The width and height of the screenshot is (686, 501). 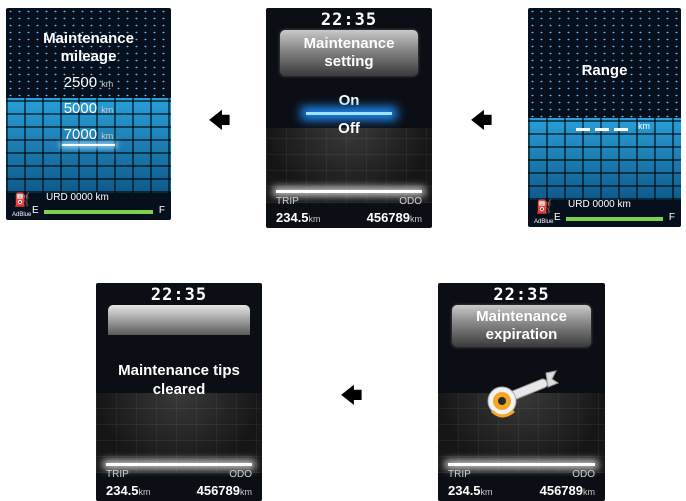 What do you see at coordinates (88, 47) in the screenshot?
I see `screen-title: Maintenance mileage` at bounding box center [88, 47].